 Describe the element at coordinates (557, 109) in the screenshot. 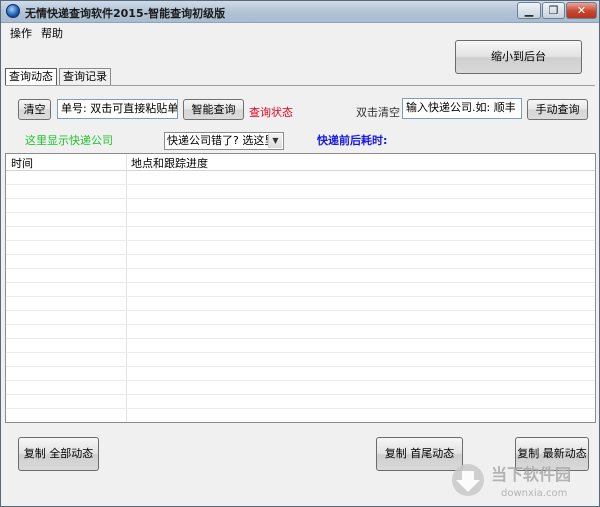

I see `manual-query-button: 手动查询` at that location.